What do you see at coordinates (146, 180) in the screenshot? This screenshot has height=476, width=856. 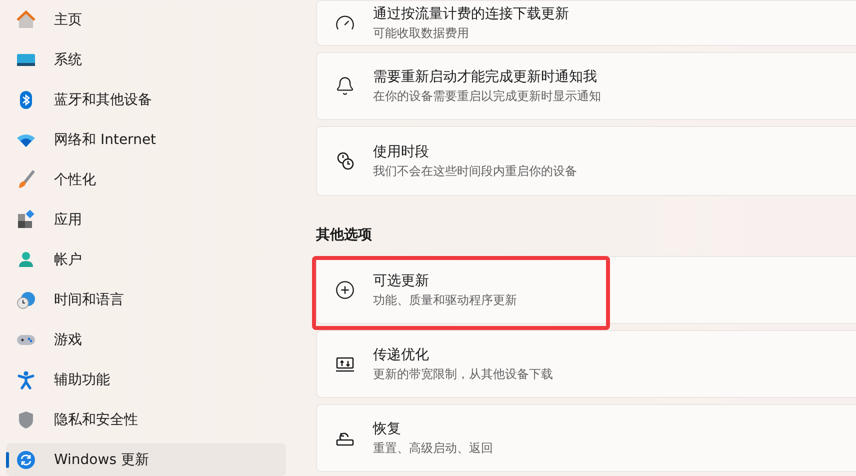 I see `sidebar-item: 个性化` at bounding box center [146, 180].